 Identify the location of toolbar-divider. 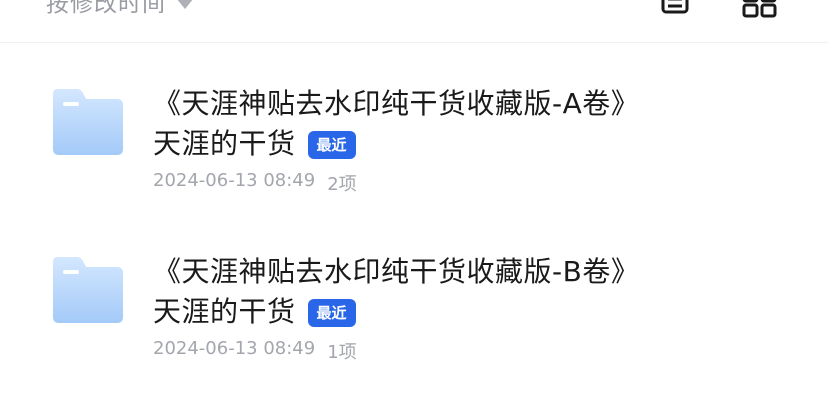
(414, 42).